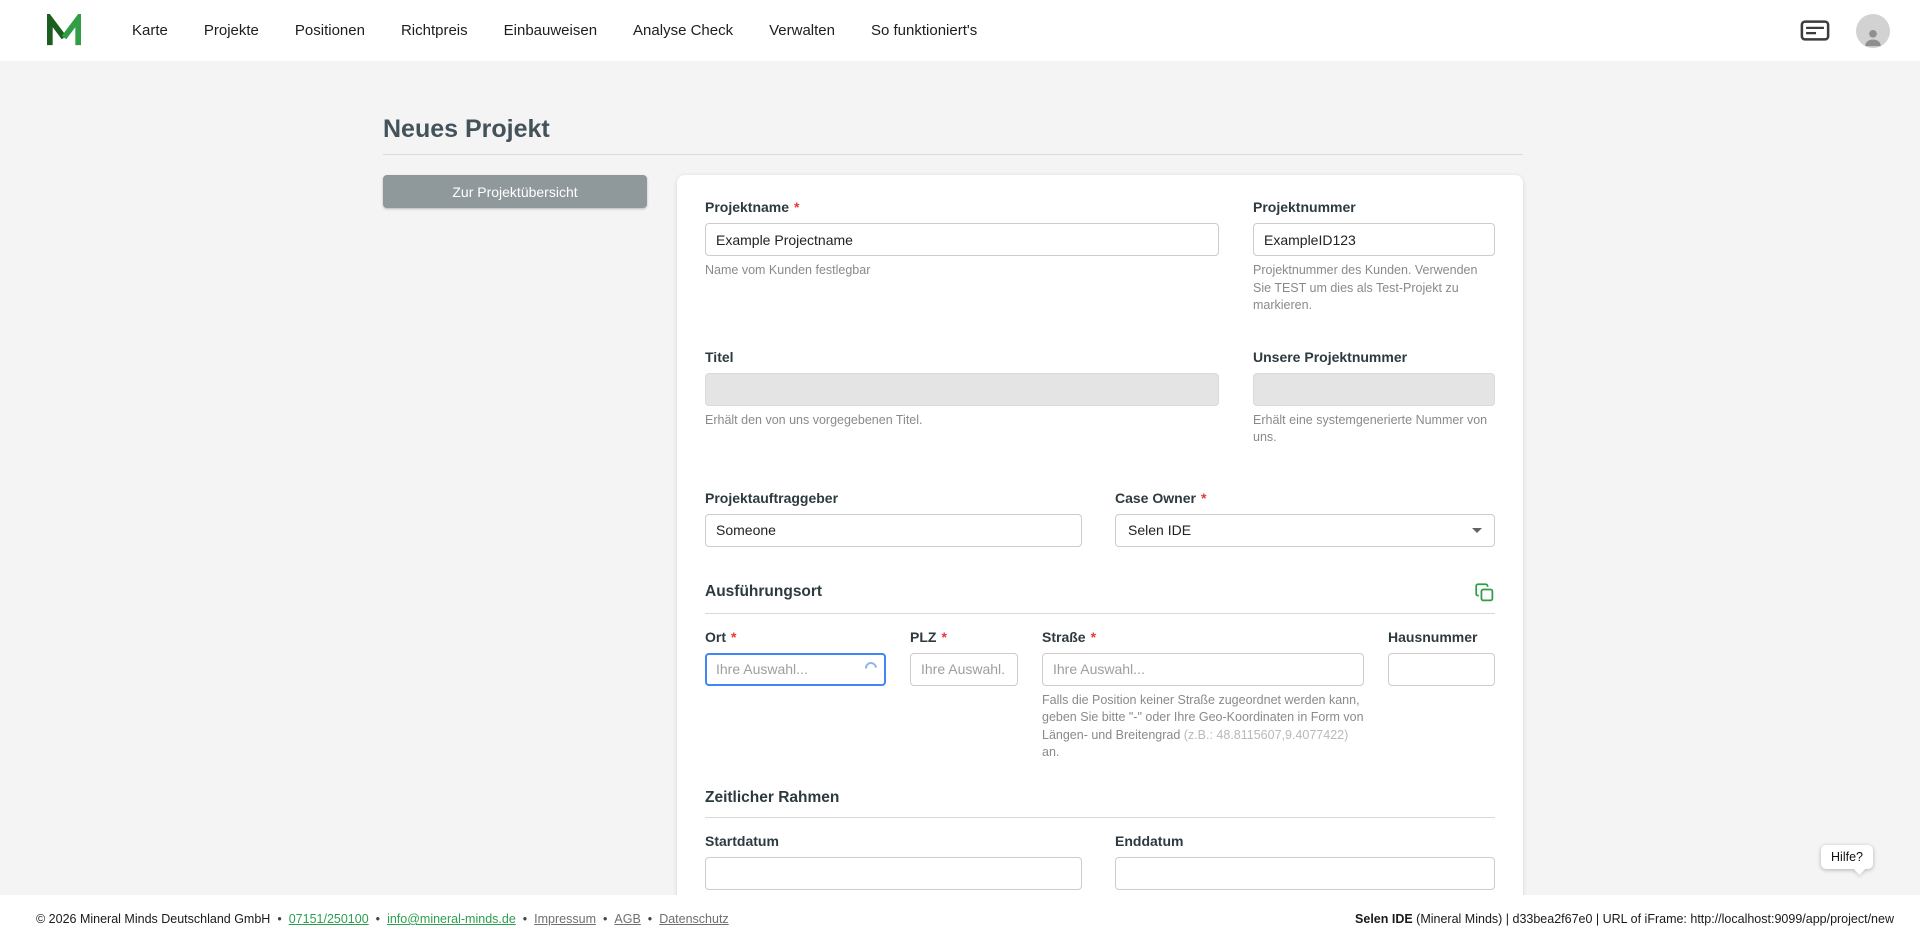  I want to click on enddatum-field: Enddatum, so click(1305, 861).